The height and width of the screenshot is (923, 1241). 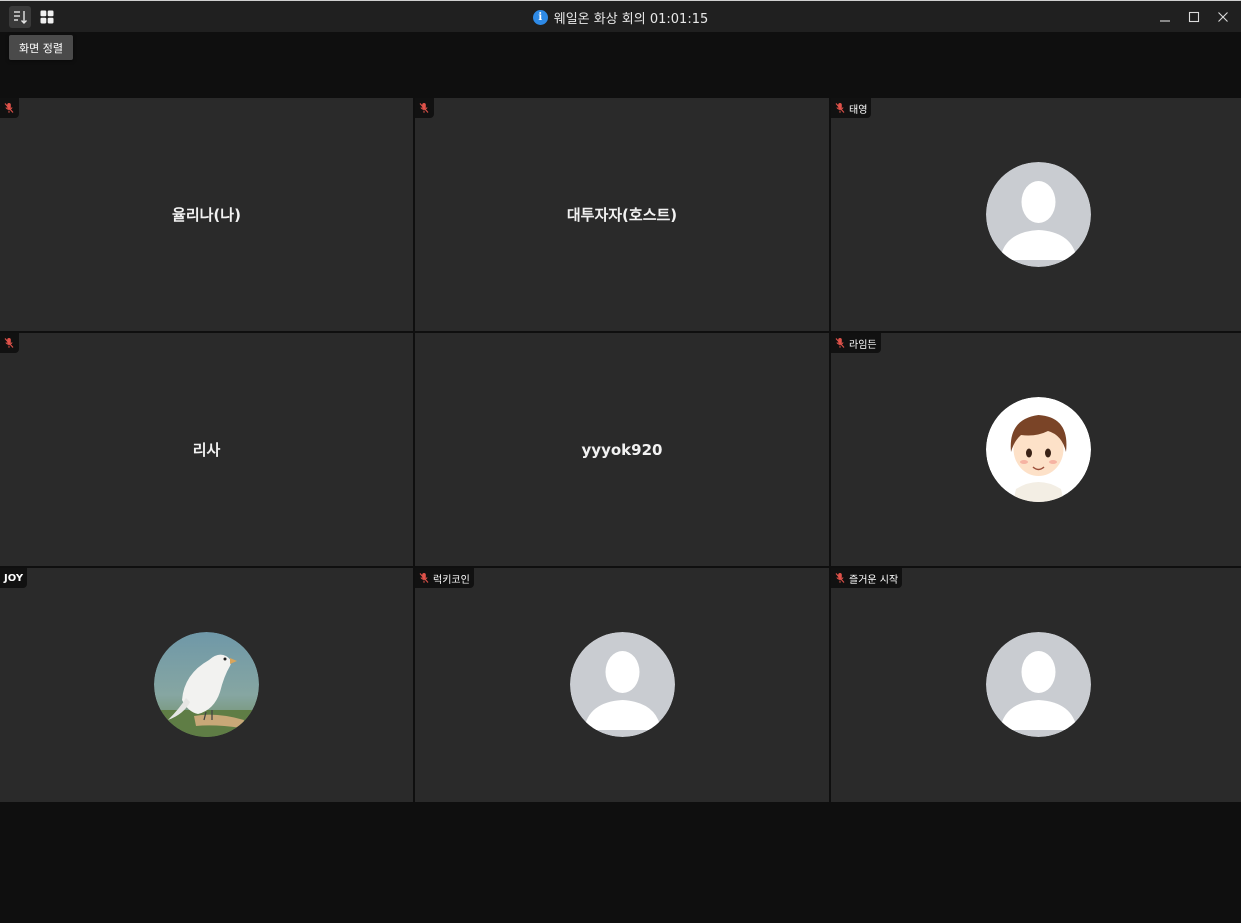 What do you see at coordinates (1165, 17) in the screenshot?
I see `minimize-button` at bounding box center [1165, 17].